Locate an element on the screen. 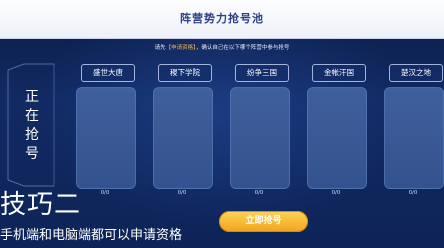 The height and width of the screenshot is (248, 444). notice-suffix: ，确认自己在以下哪个阵营中参与抢号 is located at coordinates (242, 48).